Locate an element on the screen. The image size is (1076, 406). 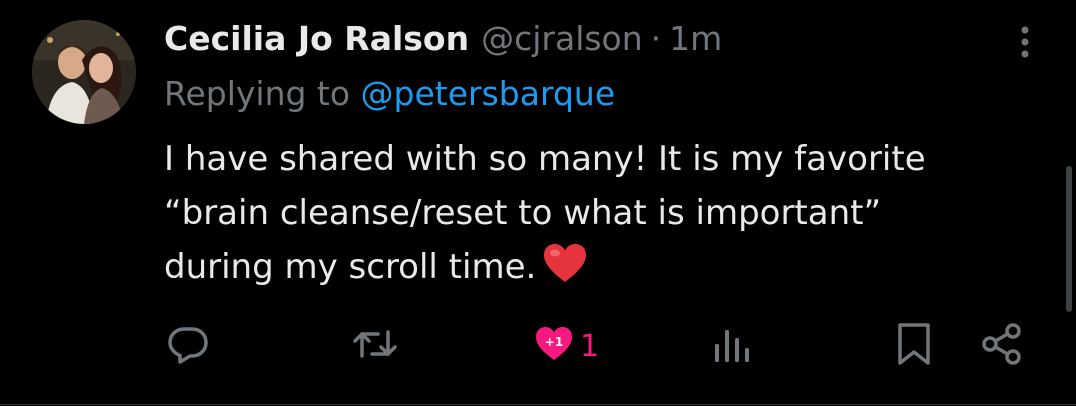
action-bar: +1 1 is located at coordinates (538, 346).